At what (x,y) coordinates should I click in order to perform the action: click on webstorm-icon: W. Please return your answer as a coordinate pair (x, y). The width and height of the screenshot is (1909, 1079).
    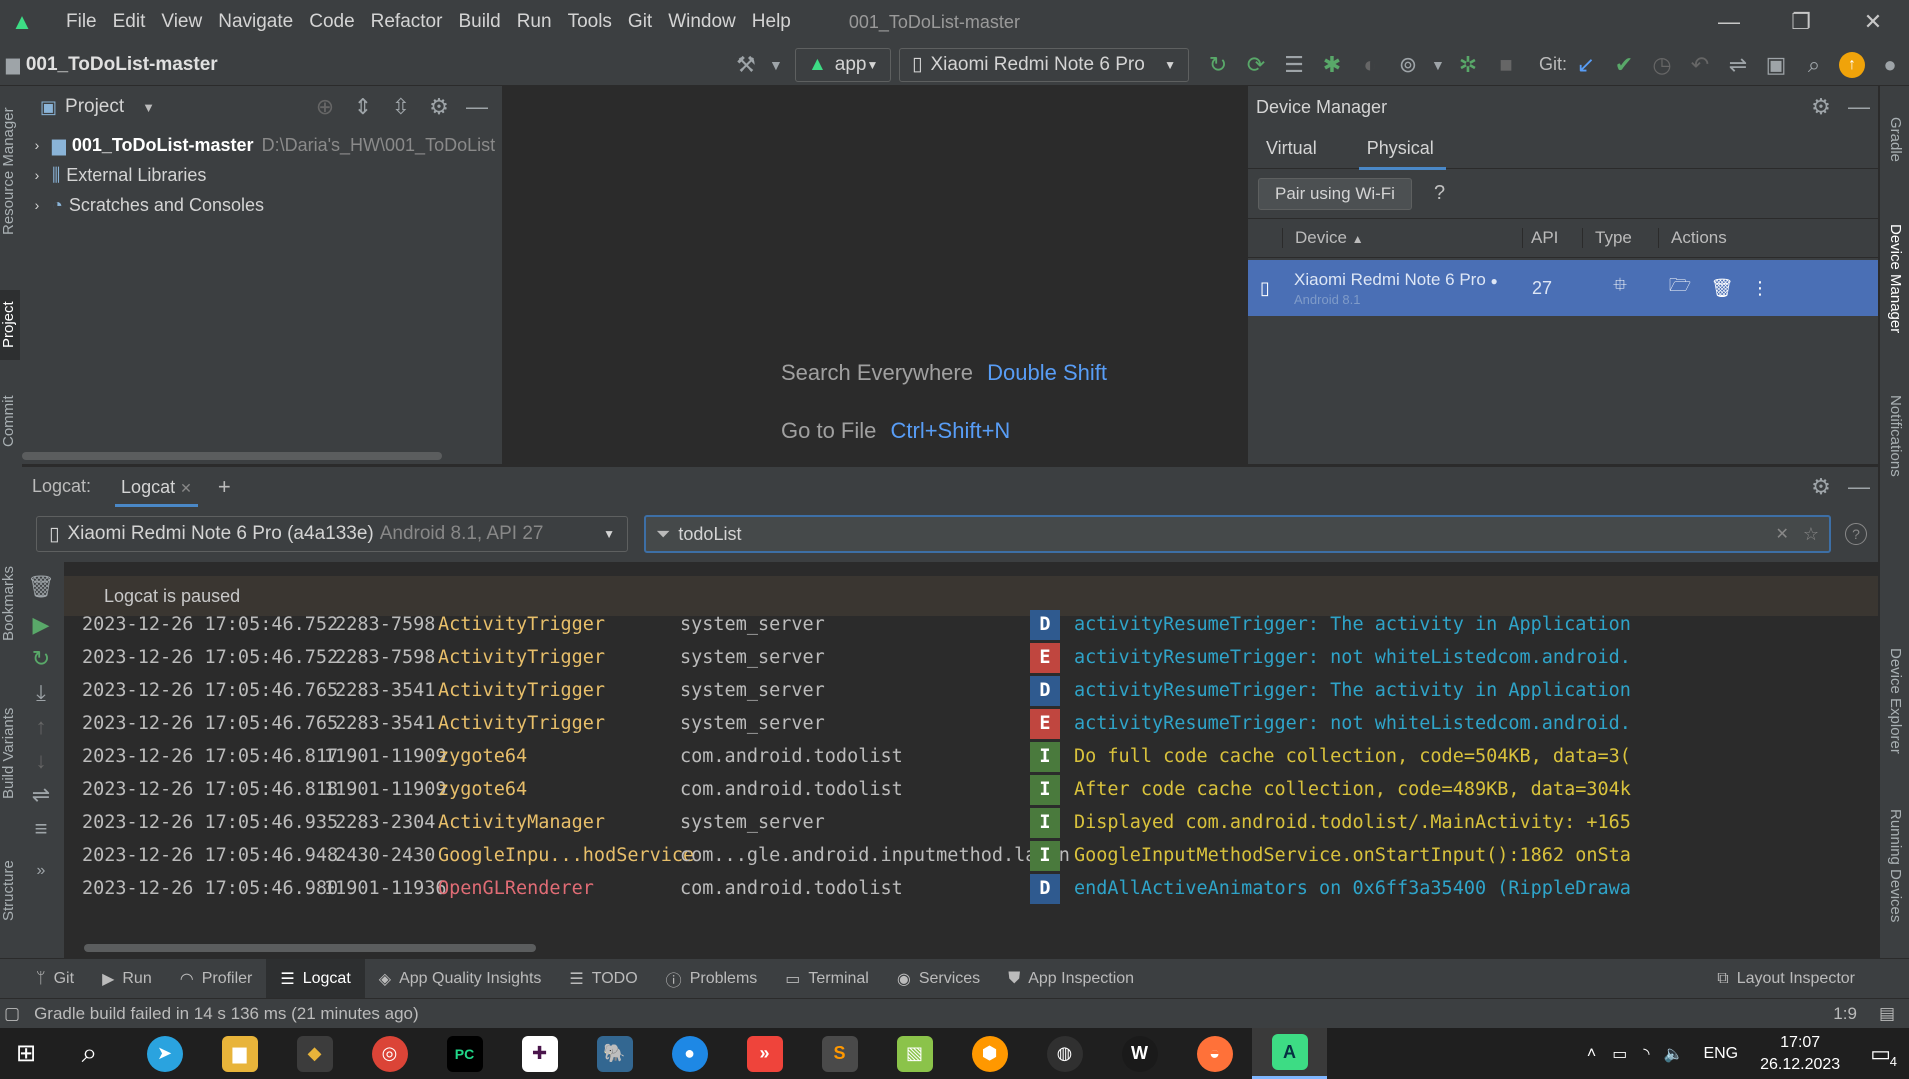
    Looking at the image, I should click on (1139, 1053).